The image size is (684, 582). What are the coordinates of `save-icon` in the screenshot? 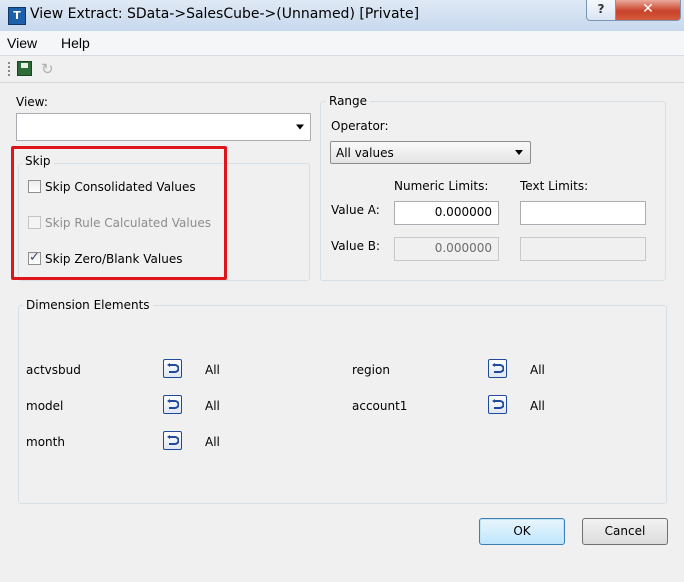 It's located at (24, 68).